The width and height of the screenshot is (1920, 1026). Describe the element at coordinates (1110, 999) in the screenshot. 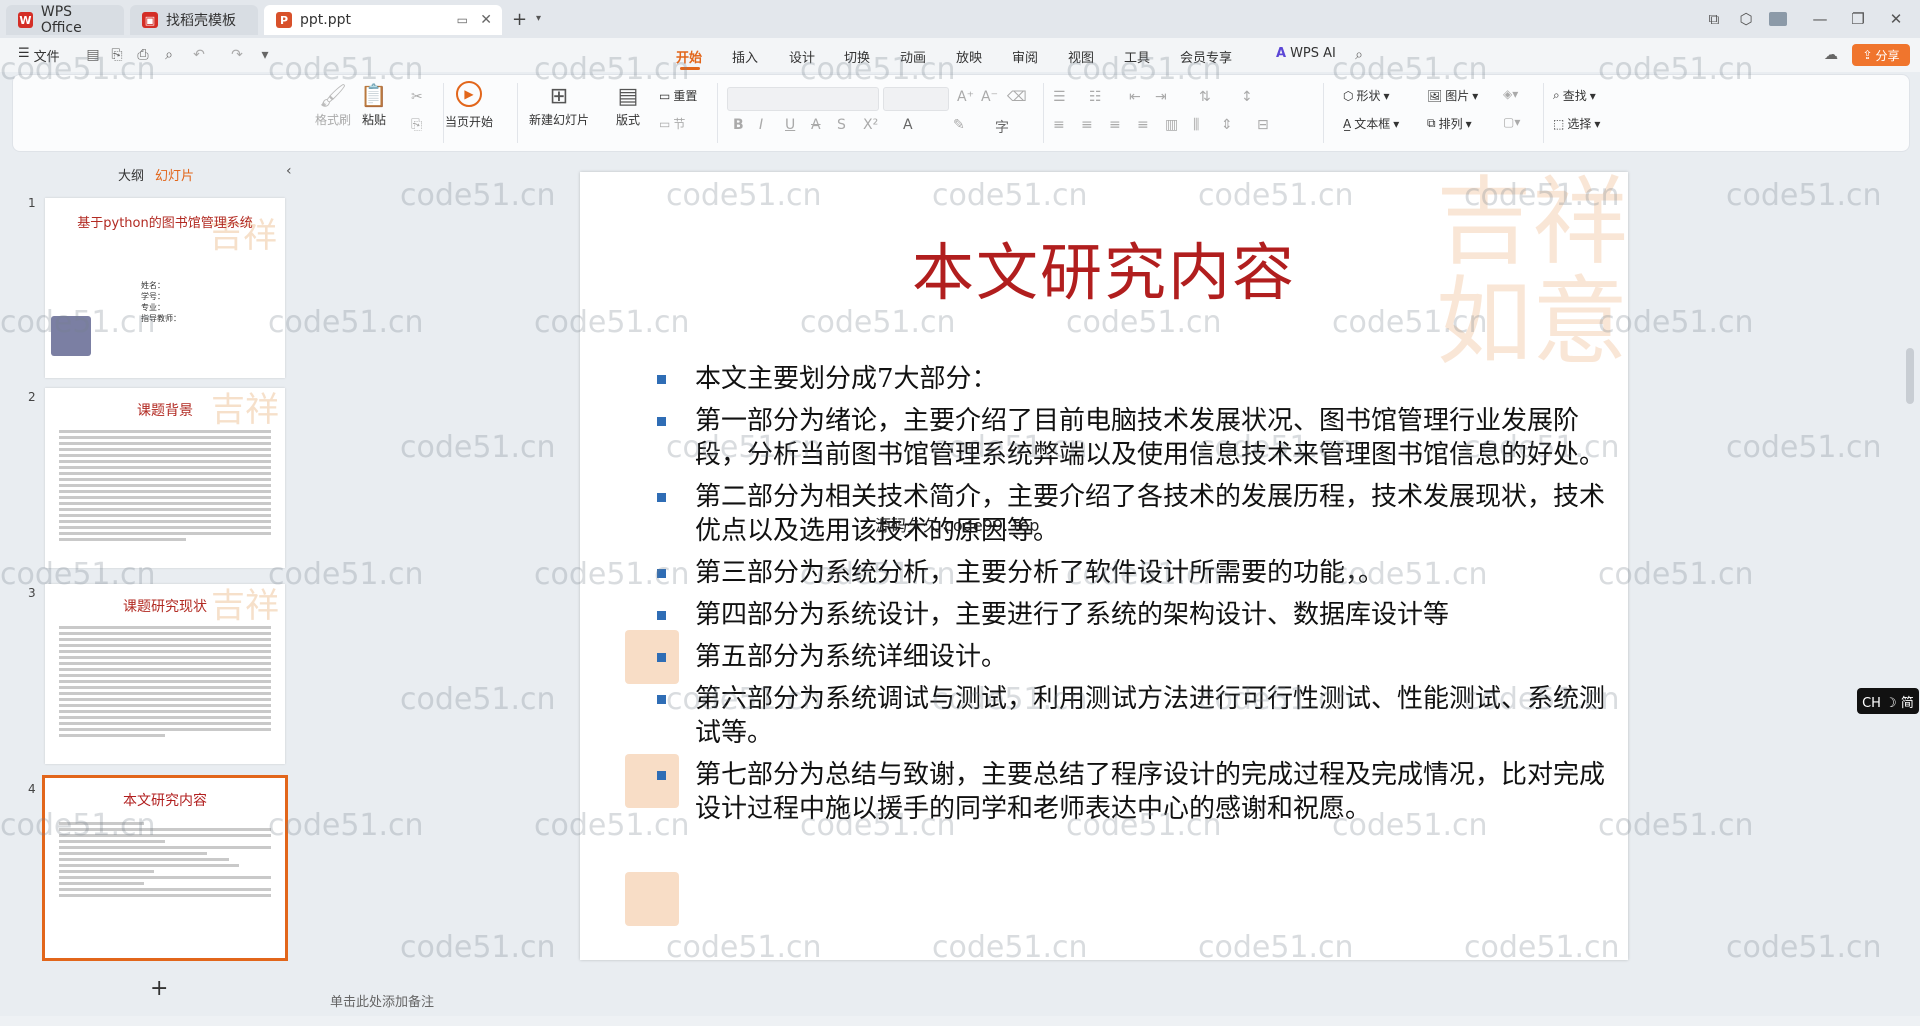

I see `notes-area: 单击此处添加备注` at that location.